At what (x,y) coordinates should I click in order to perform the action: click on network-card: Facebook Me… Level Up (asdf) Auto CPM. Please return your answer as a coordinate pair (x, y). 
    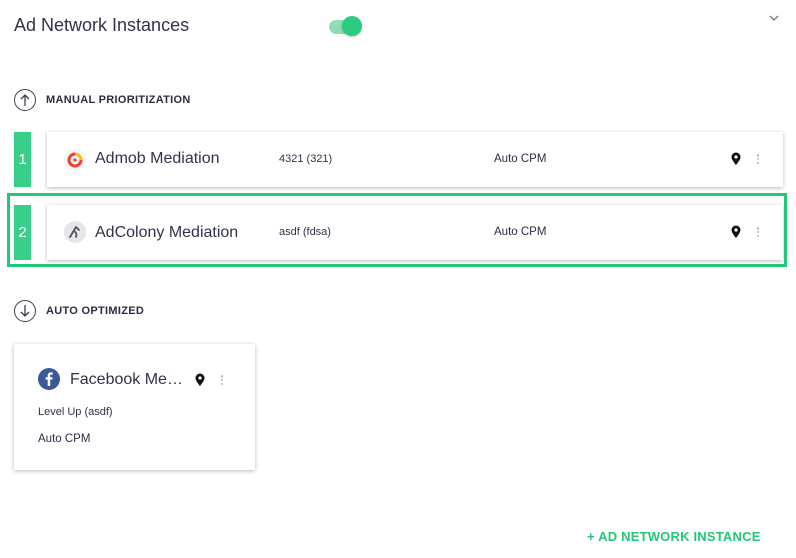
    Looking at the image, I should click on (134, 407).